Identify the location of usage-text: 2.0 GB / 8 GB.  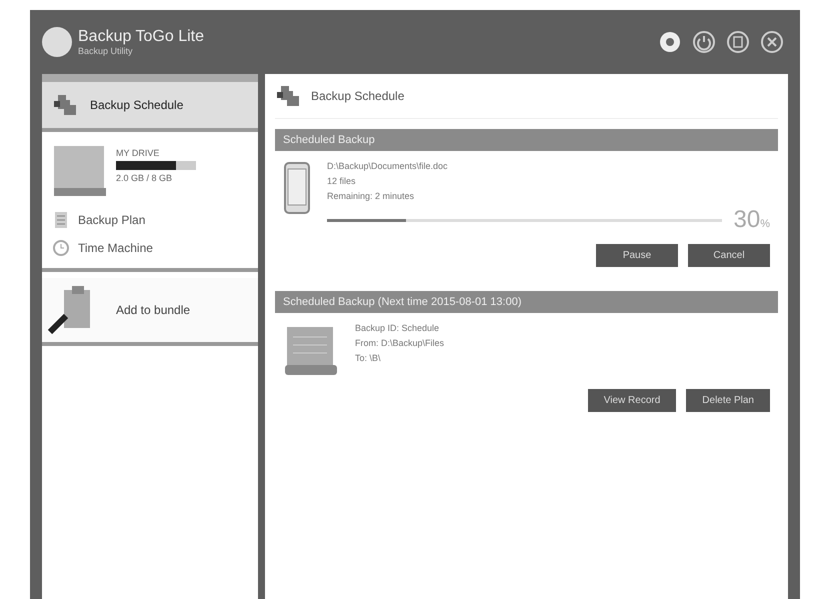
(145, 178).